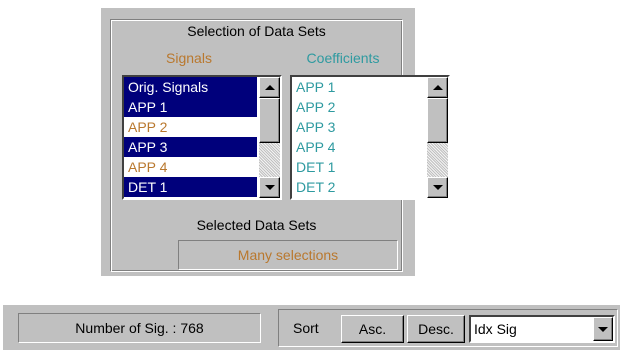 Image resolution: width=628 pixels, height=355 pixels. I want to click on signals-list-item: APP 1, so click(190, 107).